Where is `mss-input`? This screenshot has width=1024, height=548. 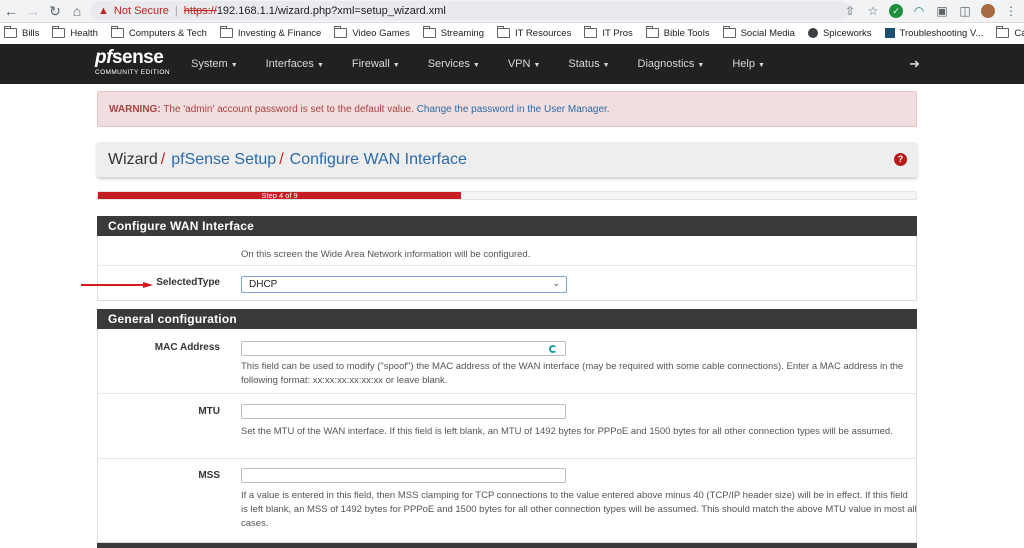 mss-input is located at coordinates (403, 475).